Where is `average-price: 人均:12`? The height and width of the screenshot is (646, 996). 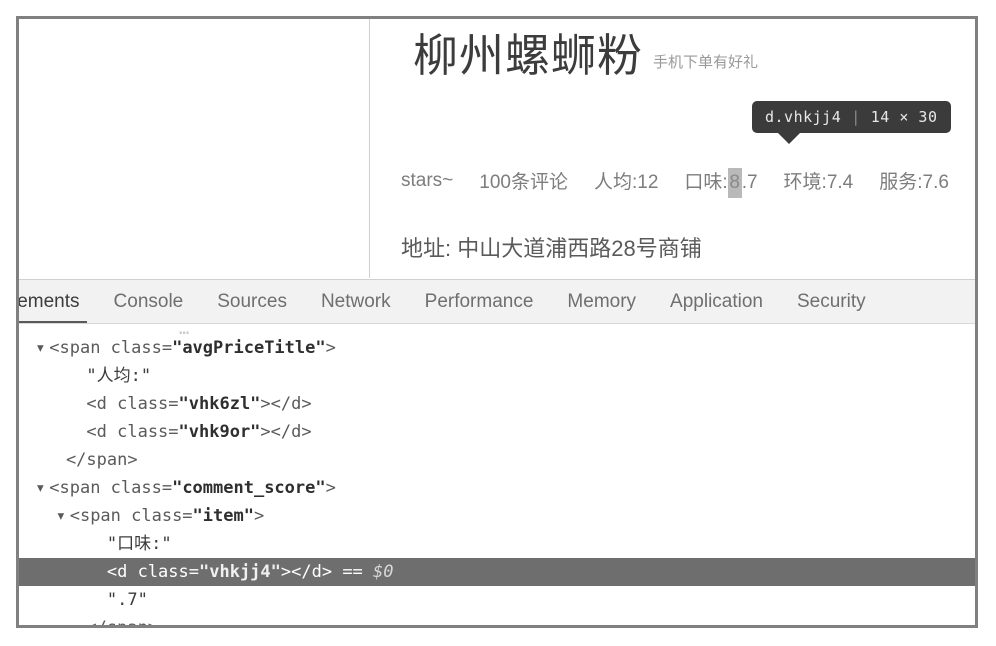
average-price: 人均:12 is located at coordinates (626, 182).